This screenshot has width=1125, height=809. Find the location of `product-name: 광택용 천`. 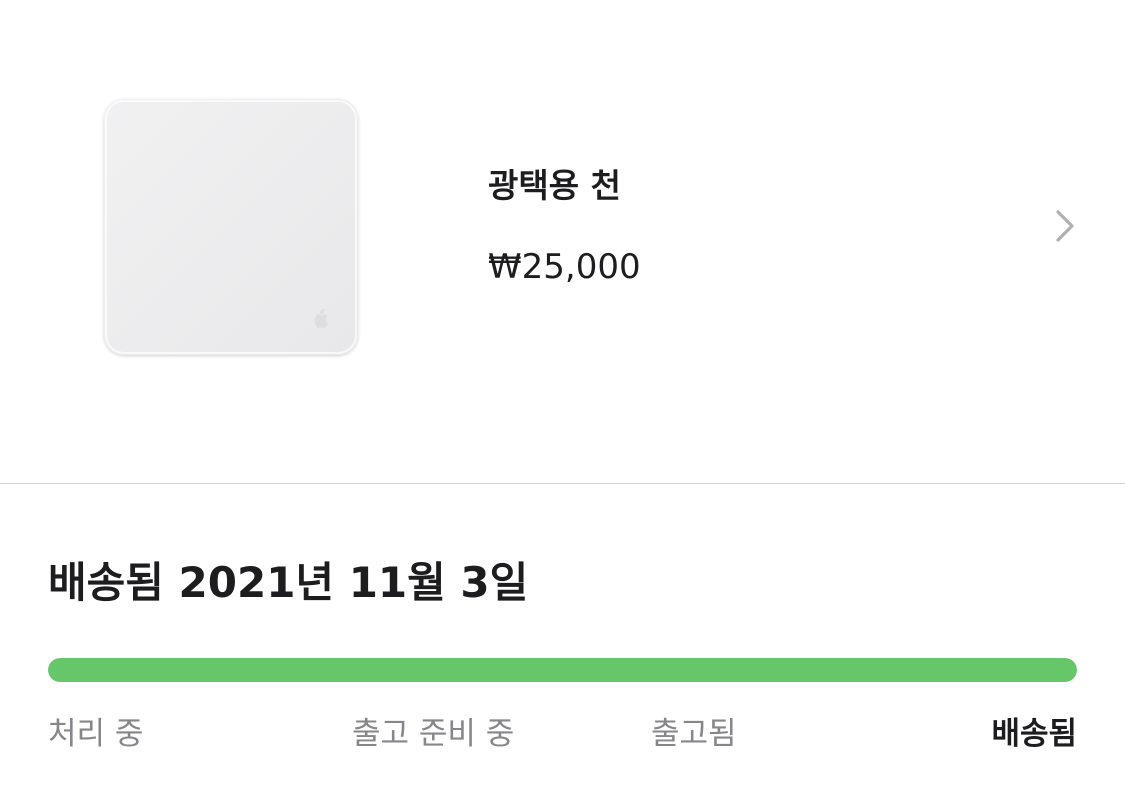

product-name: 광택용 천 is located at coordinates (554, 185).